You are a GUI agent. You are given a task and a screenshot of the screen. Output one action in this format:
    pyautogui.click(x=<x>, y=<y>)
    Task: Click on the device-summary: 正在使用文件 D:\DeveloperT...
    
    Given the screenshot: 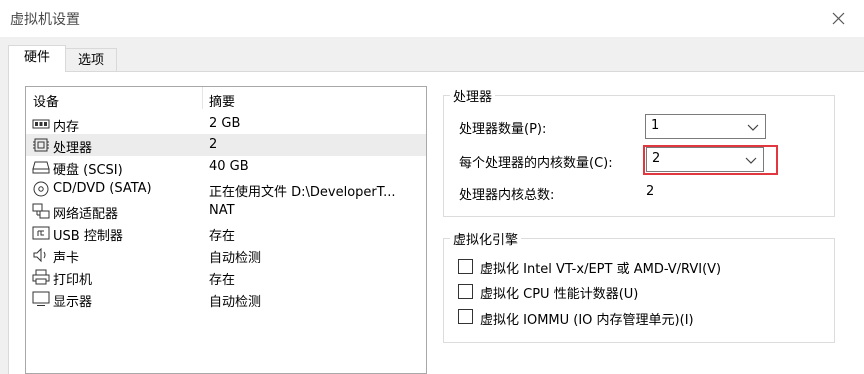 What is the action you would take?
    pyautogui.click(x=302, y=192)
    